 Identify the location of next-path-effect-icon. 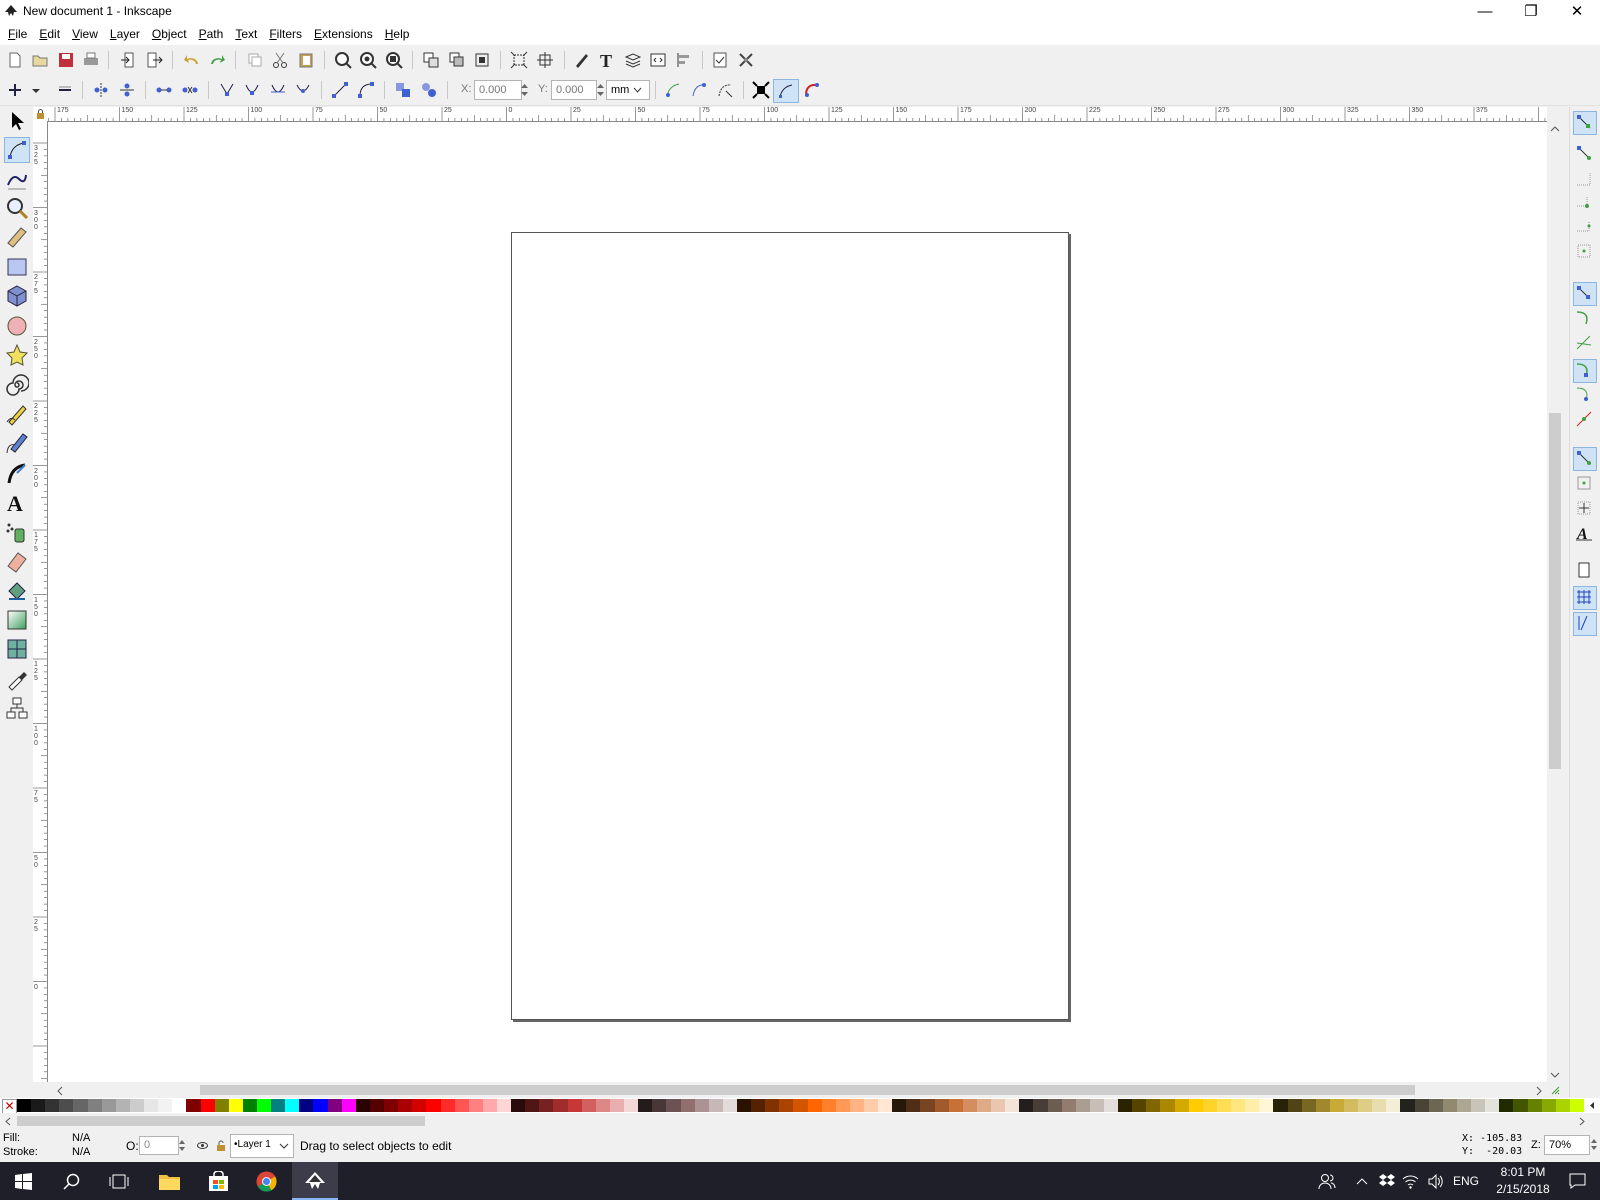
(673, 90).